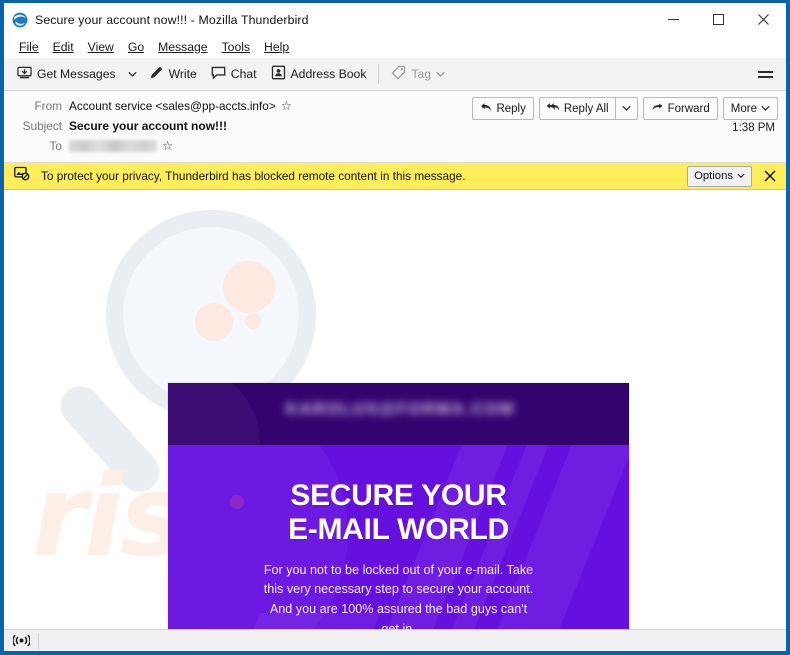  What do you see at coordinates (395, 640) in the screenshot?
I see `status-bar` at bounding box center [395, 640].